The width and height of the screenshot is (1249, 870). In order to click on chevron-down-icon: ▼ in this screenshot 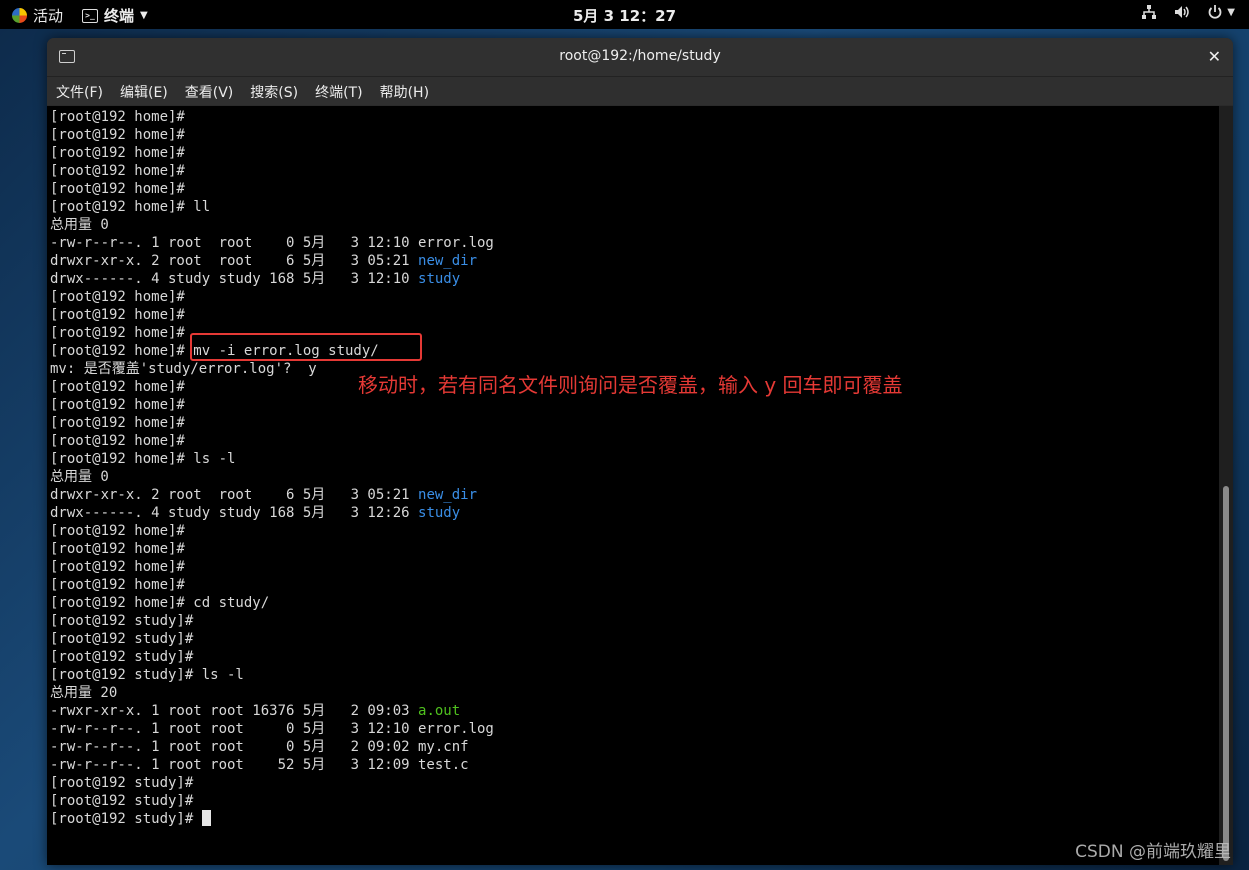, I will do `click(1231, 12)`.